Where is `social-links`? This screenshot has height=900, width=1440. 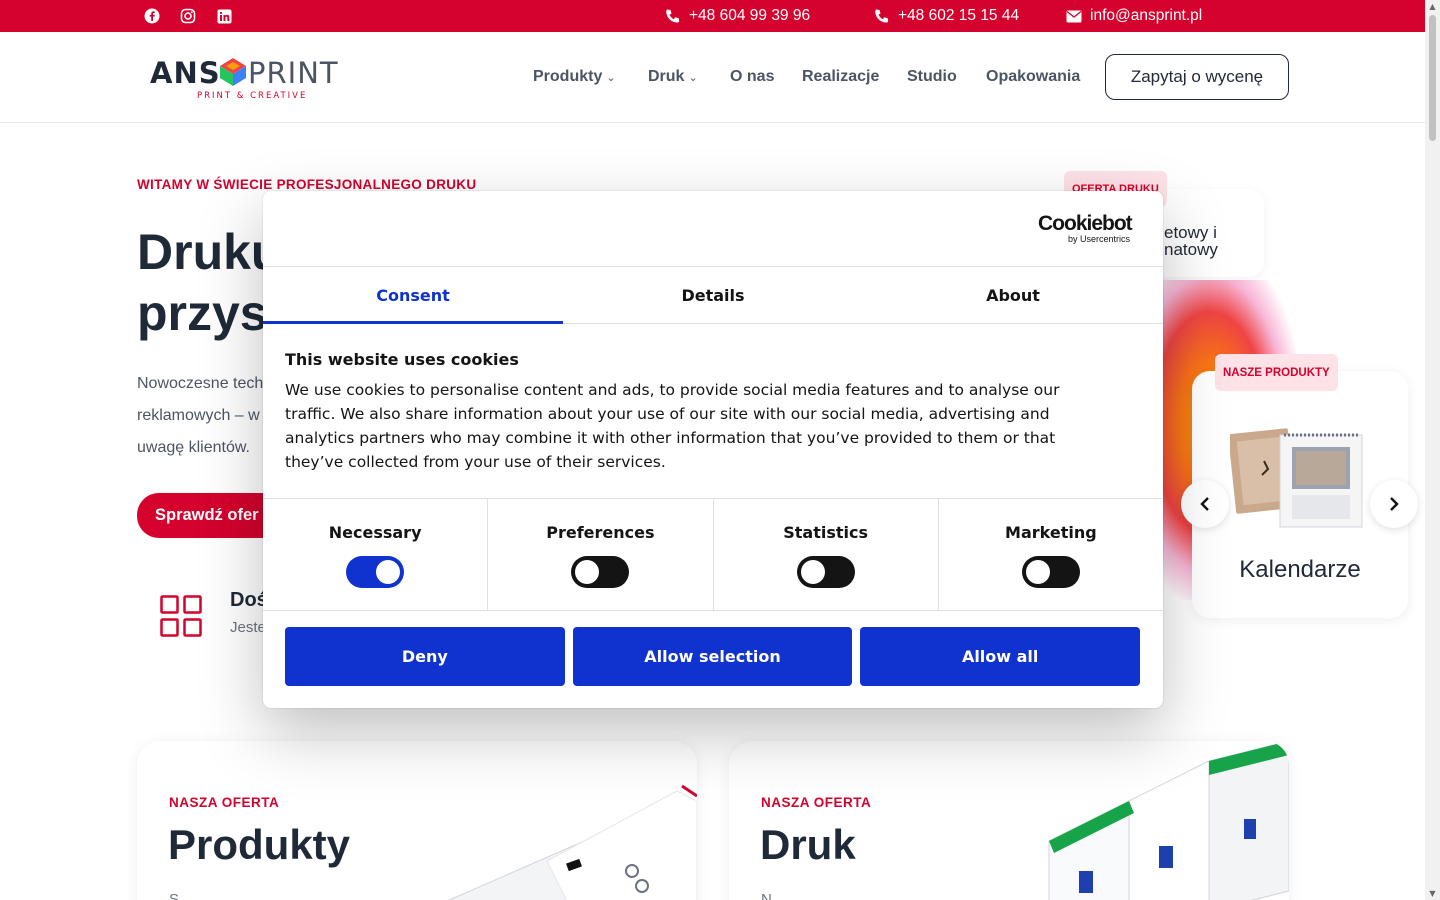
social-links is located at coordinates (188, 16).